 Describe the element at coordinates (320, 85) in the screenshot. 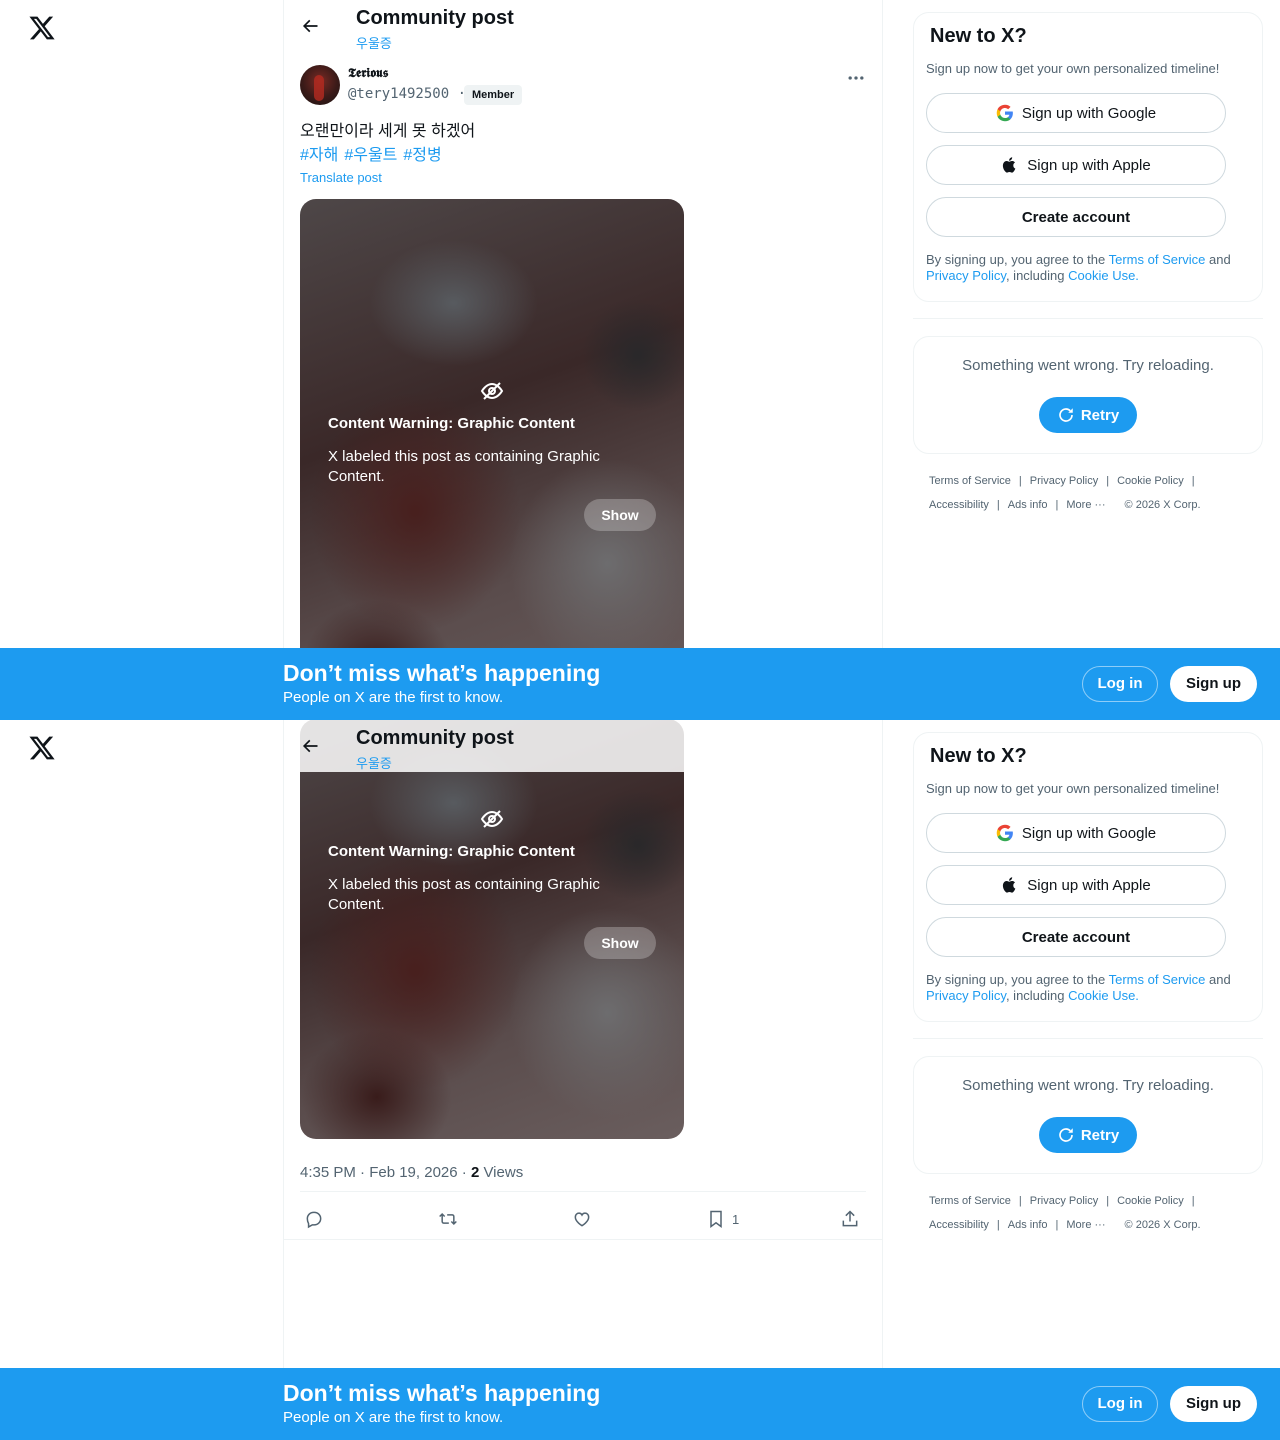

I see `avatar` at that location.